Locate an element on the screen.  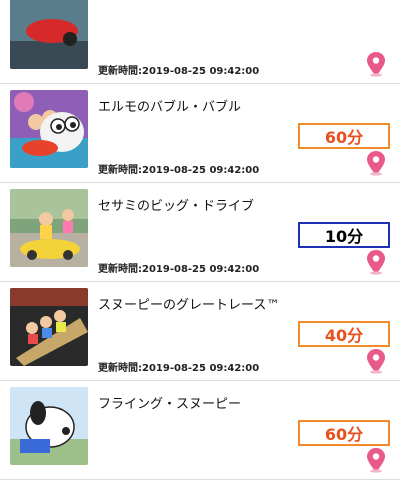
attraction-name: セサミのビッグ・ドライブ is located at coordinates (176, 206).